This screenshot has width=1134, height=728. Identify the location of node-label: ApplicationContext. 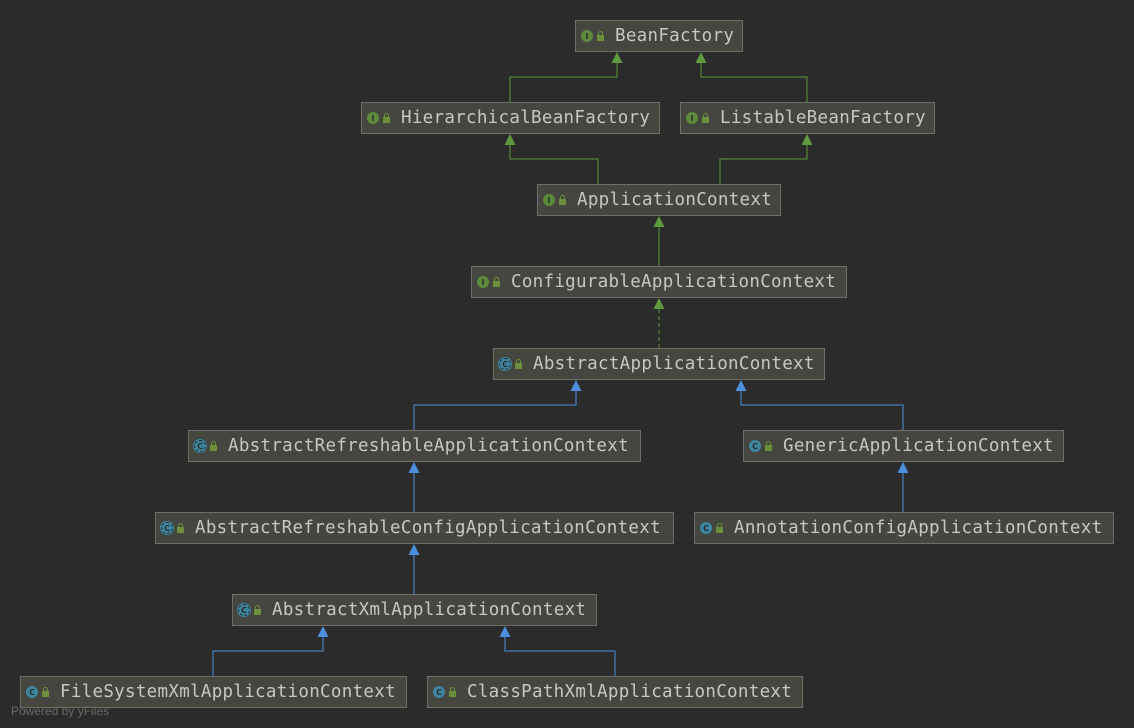
(675, 200).